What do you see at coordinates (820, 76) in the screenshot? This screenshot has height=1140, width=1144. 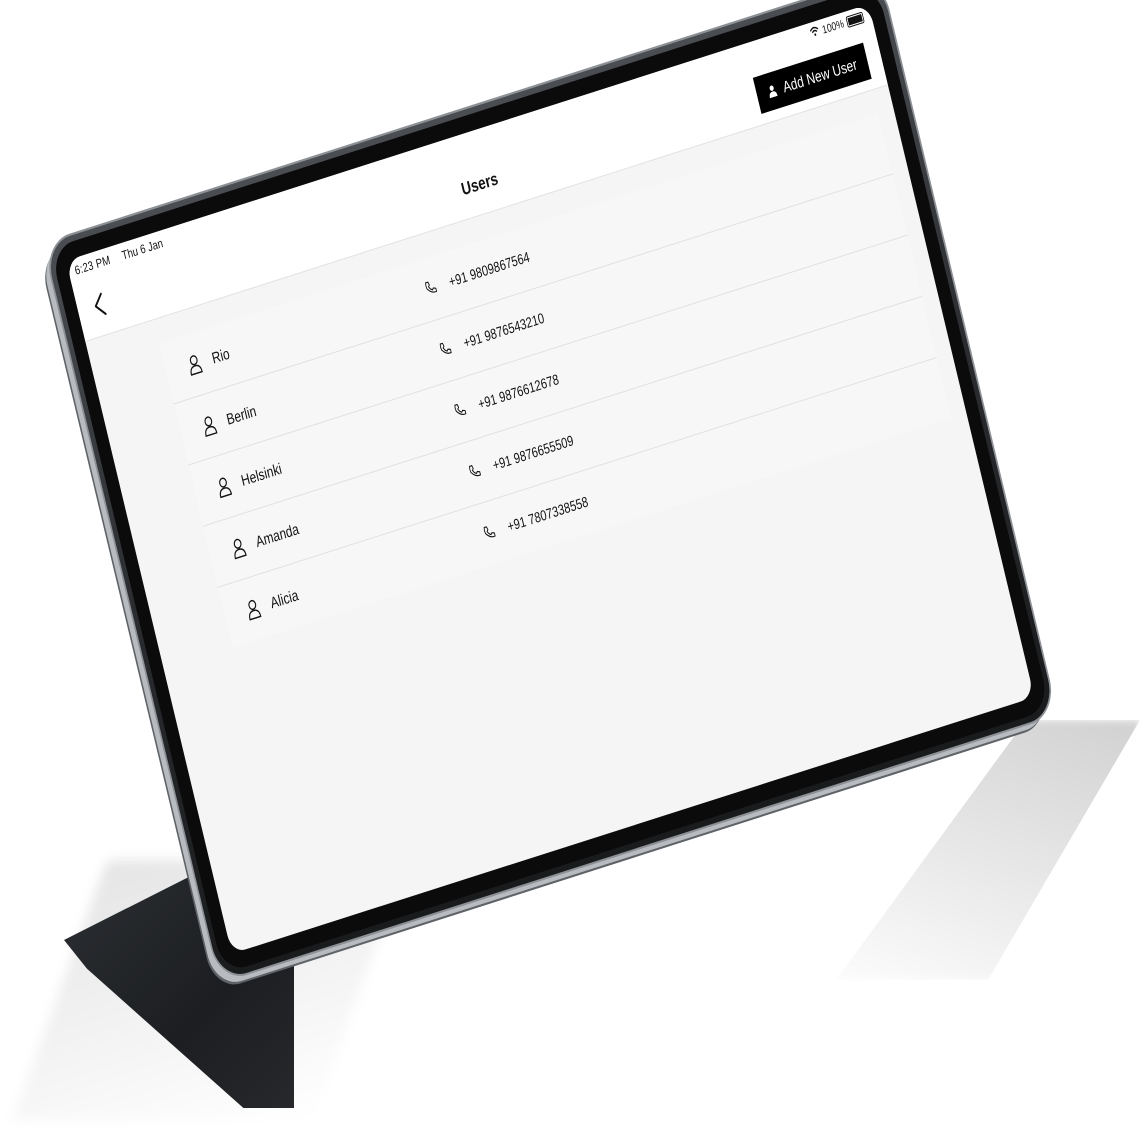 I see `add-new-user-label: Add New User` at bounding box center [820, 76].